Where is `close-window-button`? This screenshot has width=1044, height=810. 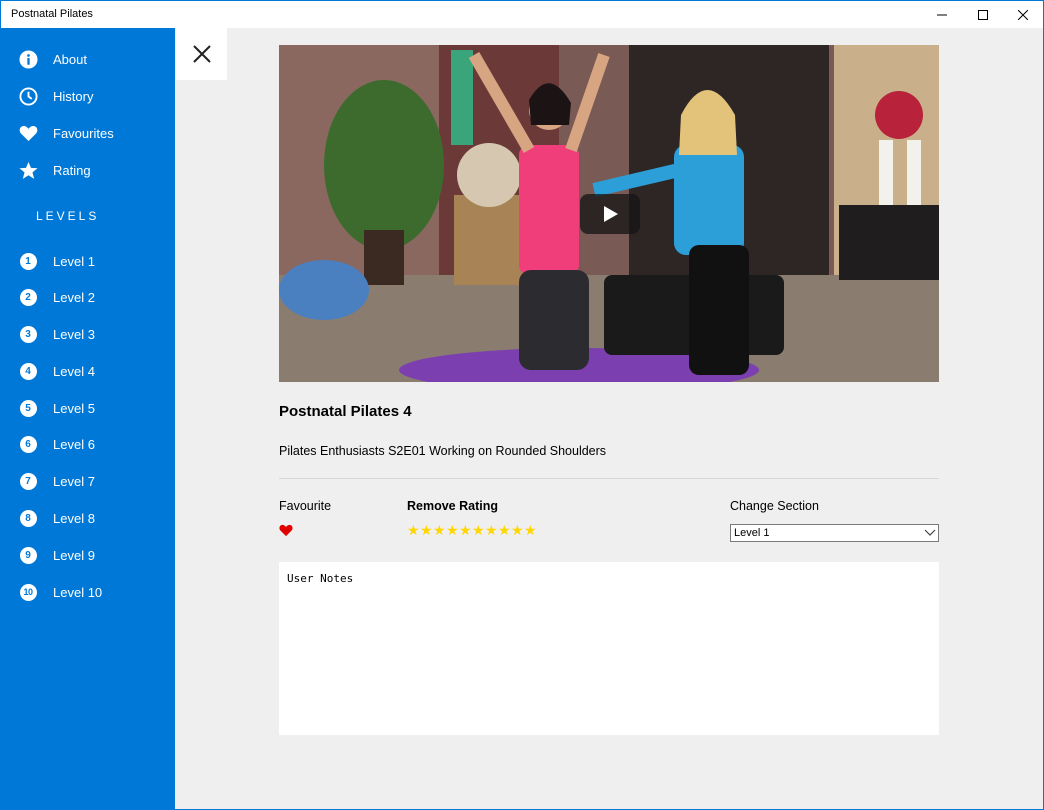
close-window-button is located at coordinates (1023, 14).